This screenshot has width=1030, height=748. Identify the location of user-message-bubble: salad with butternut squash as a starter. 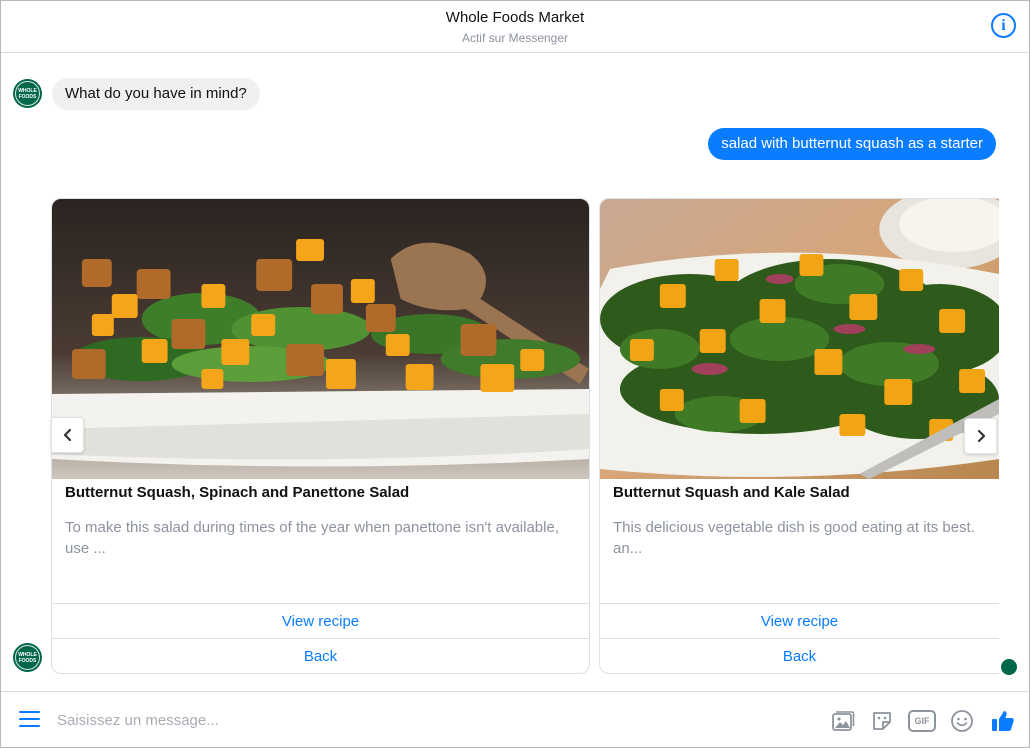
(852, 144).